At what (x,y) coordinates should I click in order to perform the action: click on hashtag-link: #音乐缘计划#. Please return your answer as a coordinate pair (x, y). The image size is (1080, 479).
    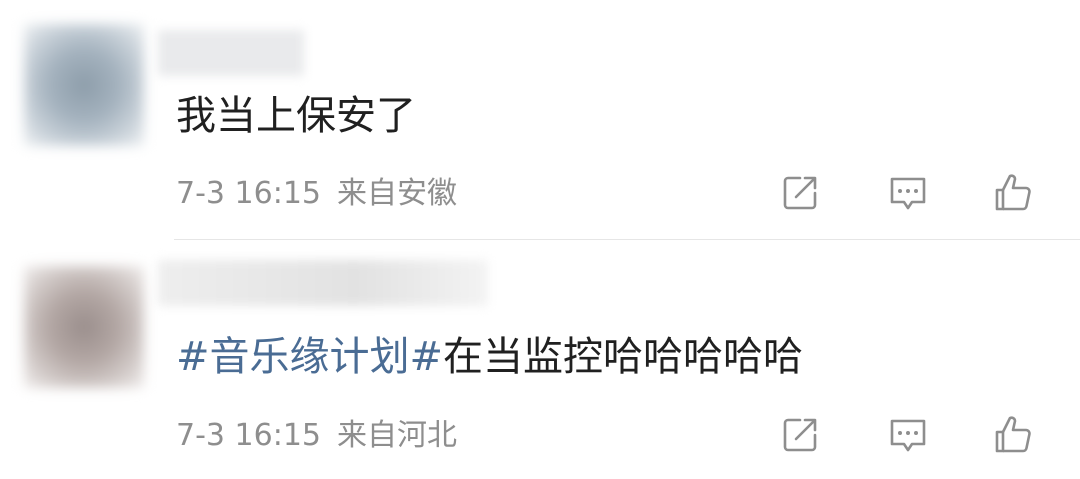
    Looking at the image, I should click on (309, 357).